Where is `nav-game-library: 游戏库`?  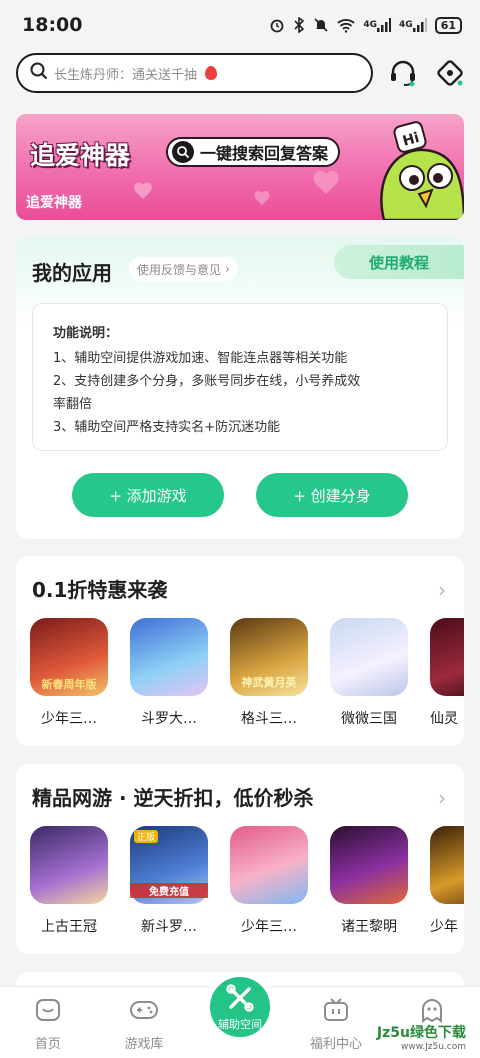 nav-game-library: 游戏库 is located at coordinates (144, 1024).